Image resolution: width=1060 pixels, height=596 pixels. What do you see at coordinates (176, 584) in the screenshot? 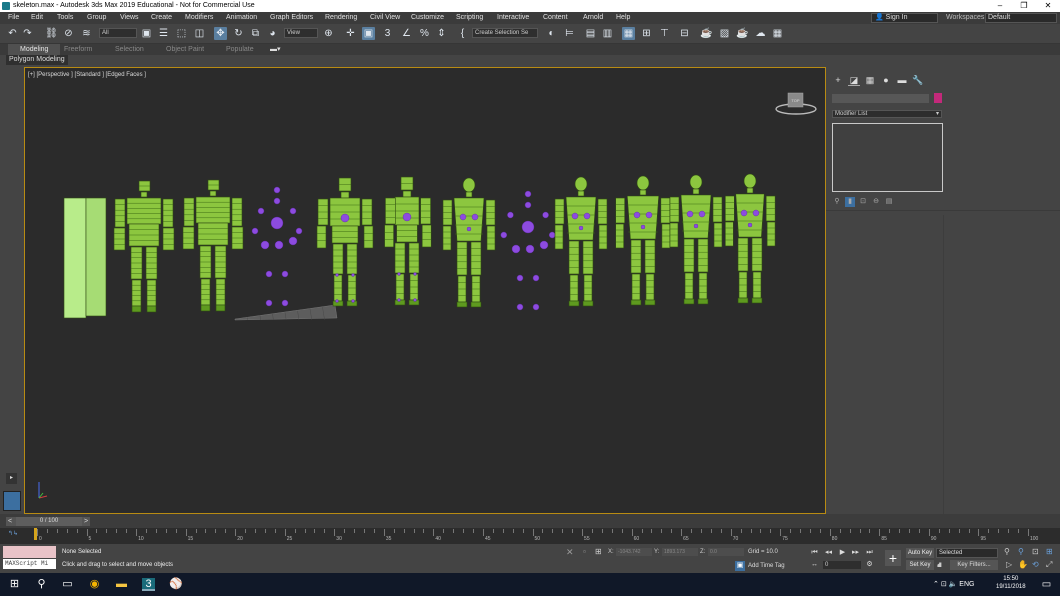
I see `app-taskbar-icon: ⚾` at bounding box center [176, 584].